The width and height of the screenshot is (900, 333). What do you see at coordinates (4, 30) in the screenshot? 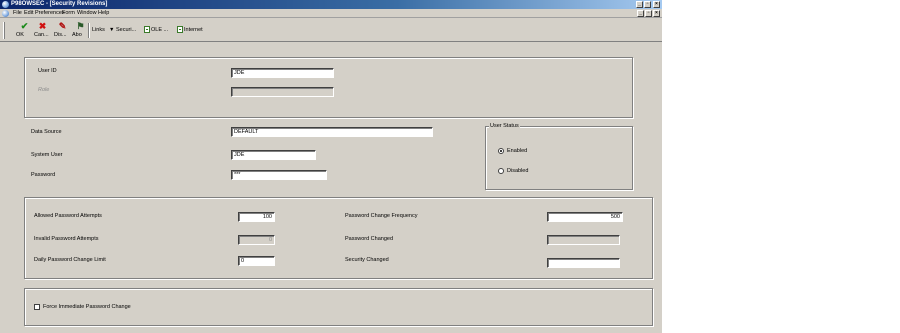
I see `toolbar-grip` at bounding box center [4, 30].